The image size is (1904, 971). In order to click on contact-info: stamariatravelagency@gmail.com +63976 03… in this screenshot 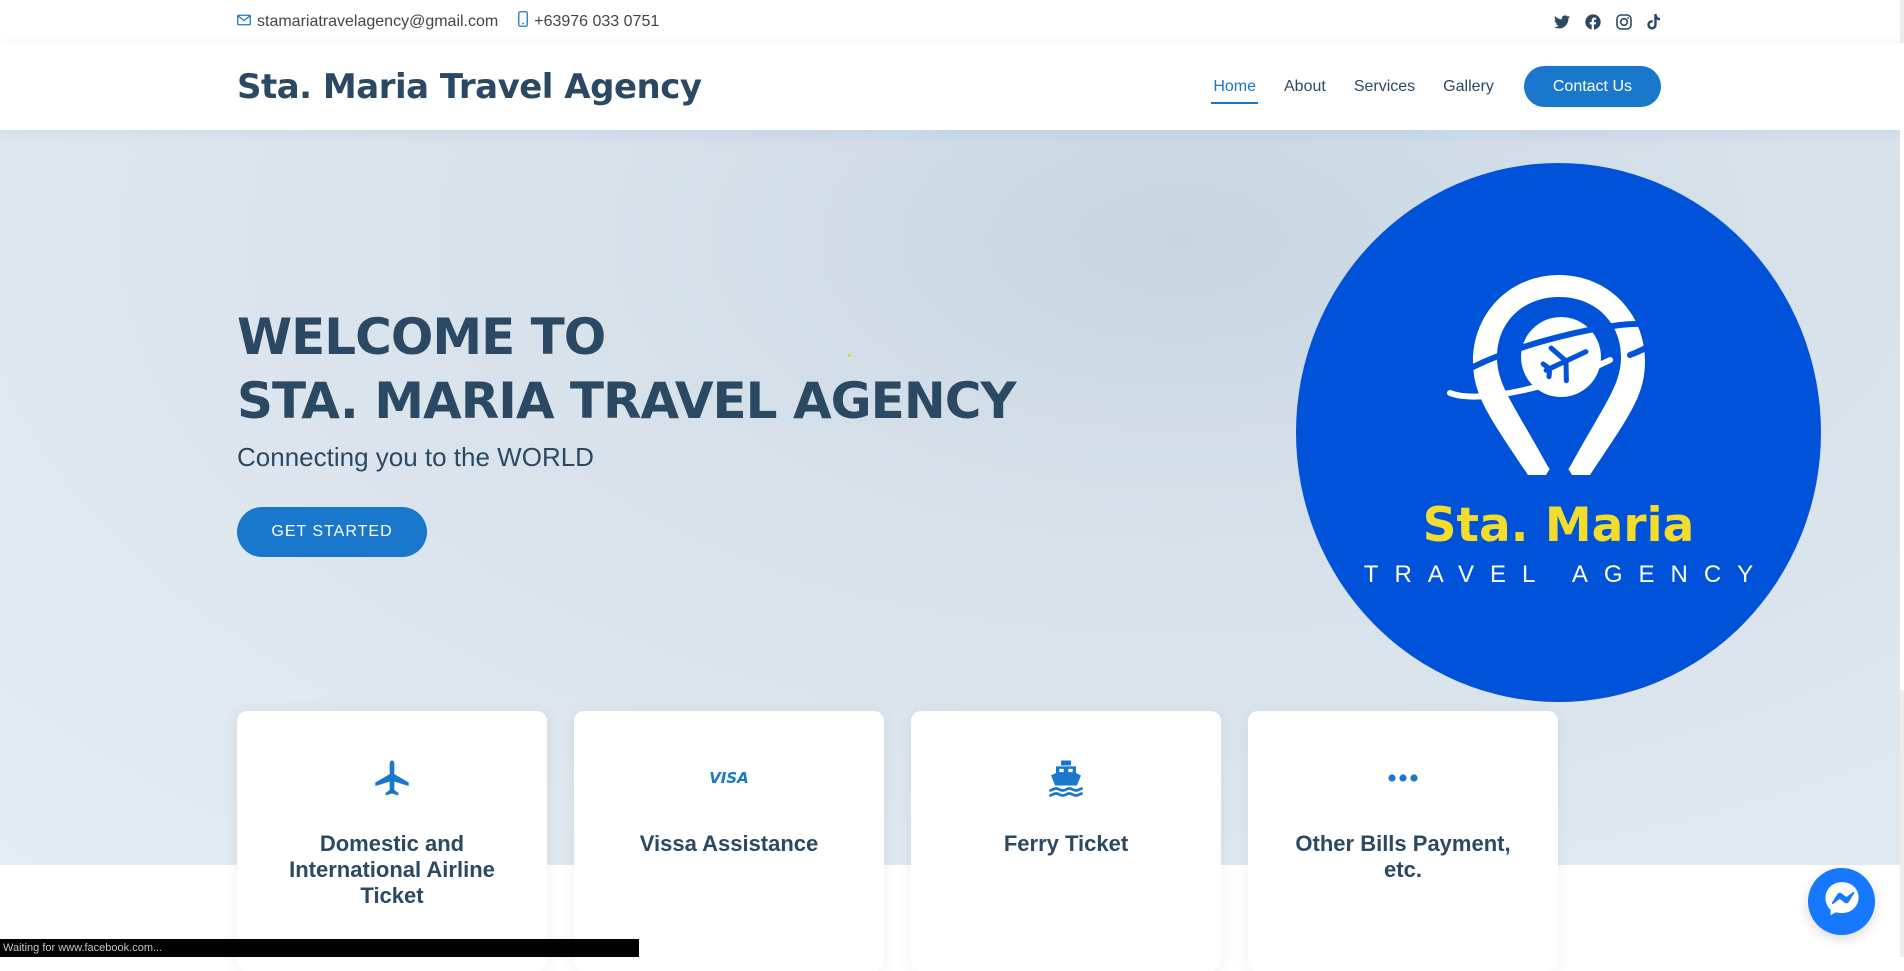, I will do `click(458, 21)`.